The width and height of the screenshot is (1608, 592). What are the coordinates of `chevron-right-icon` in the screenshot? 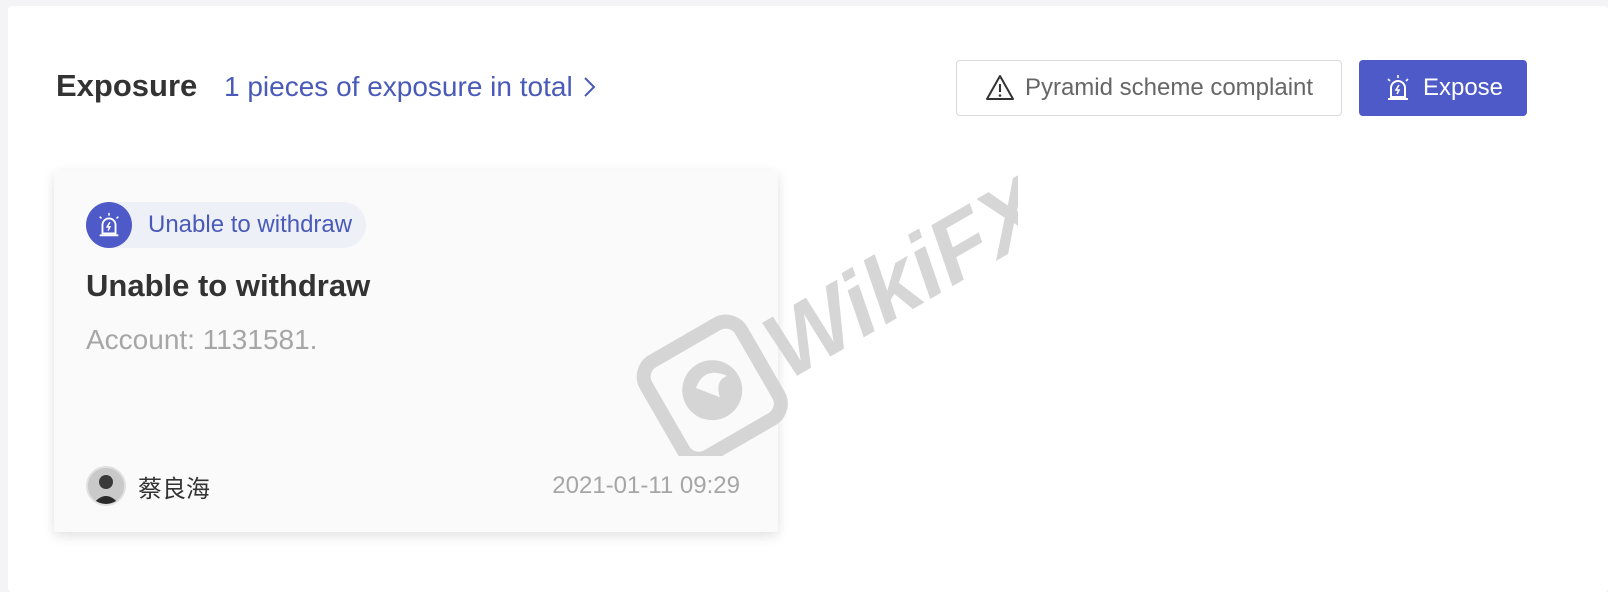 It's located at (589, 87).